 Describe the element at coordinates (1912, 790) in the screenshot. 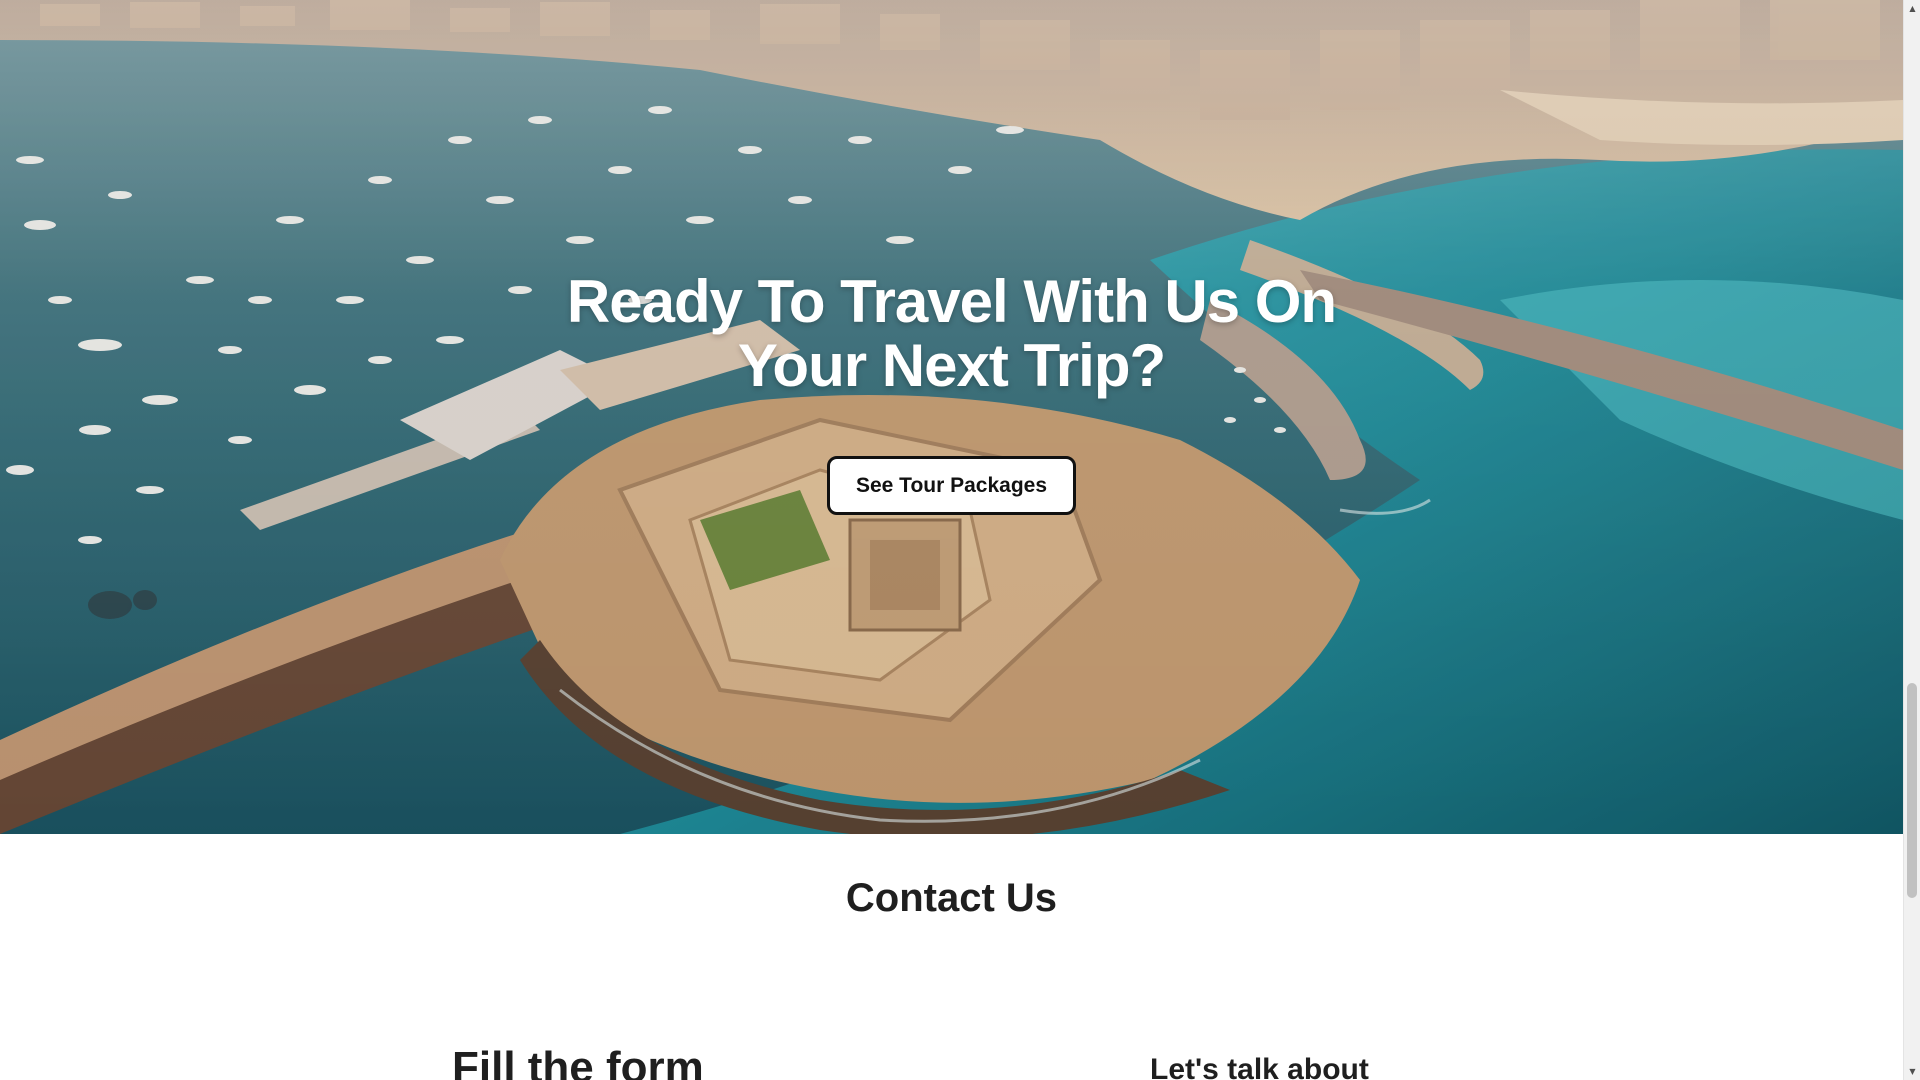

I see `scrollbar-thumb` at that location.